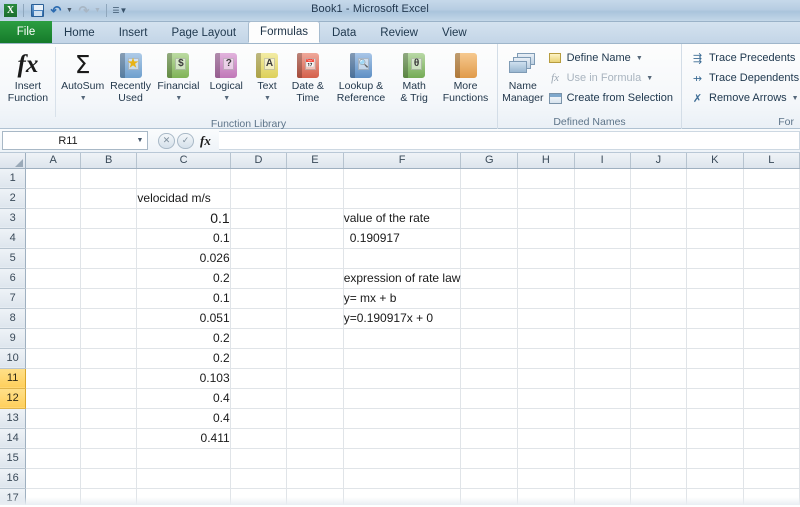 The image size is (800, 507). What do you see at coordinates (610, 78) in the screenshot?
I see `use-in-formula-button: fx Use in Formula ▼` at bounding box center [610, 78].